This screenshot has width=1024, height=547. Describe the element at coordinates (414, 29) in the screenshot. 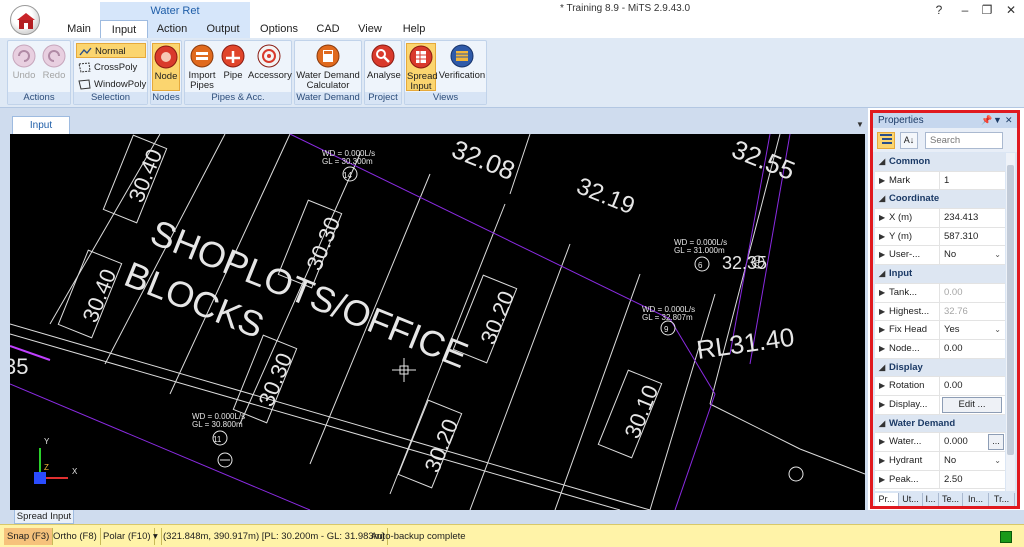

I see `tab-help: Help` at that location.